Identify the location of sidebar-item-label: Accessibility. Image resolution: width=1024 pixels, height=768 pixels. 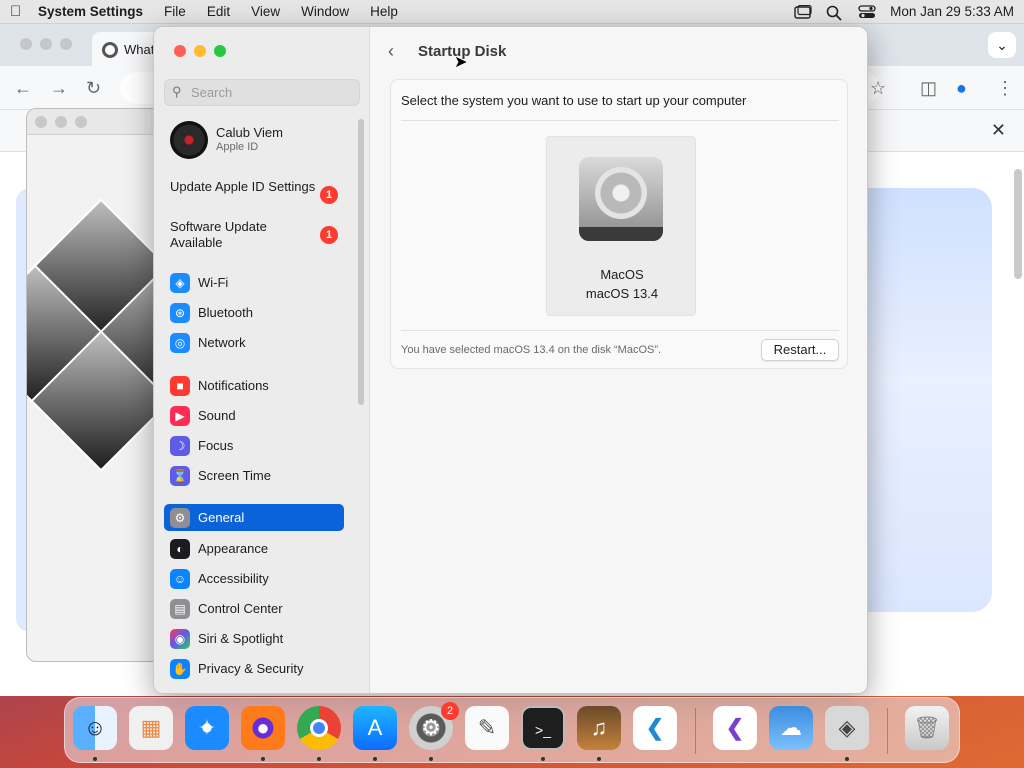
(233, 578).